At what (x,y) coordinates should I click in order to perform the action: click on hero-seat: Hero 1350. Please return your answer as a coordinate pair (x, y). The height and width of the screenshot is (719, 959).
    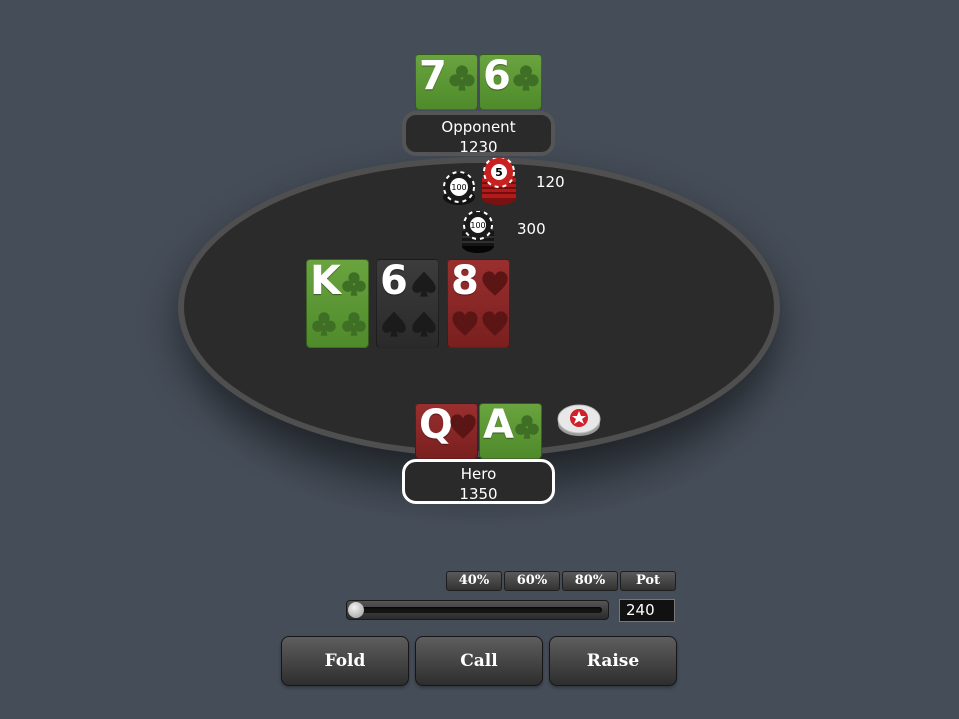
    Looking at the image, I should click on (478, 481).